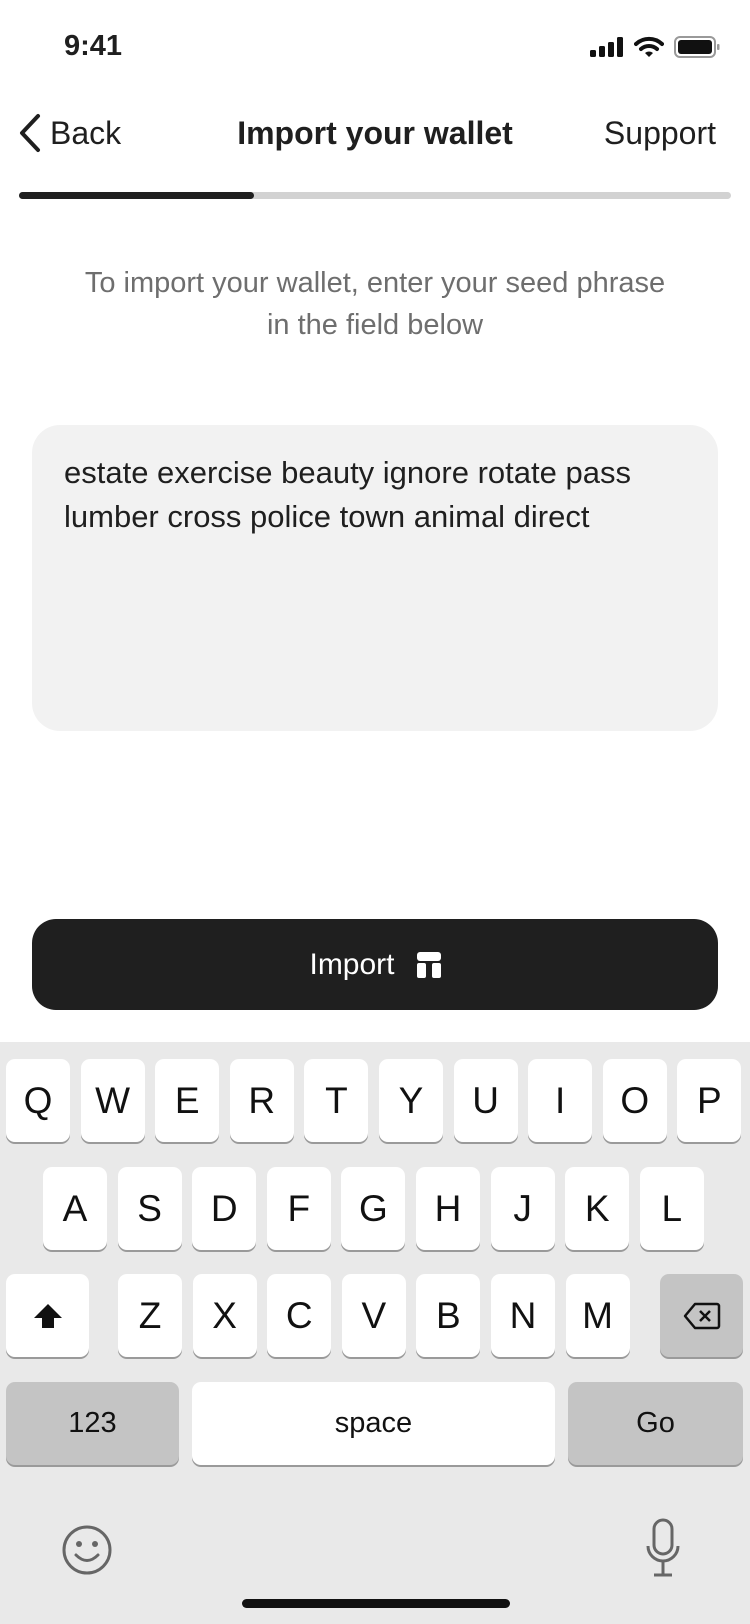 The width and height of the screenshot is (750, 1624). Describe the element at coordinates (150, 1315) in the screenshot. I see `key-z: Z` at that location.